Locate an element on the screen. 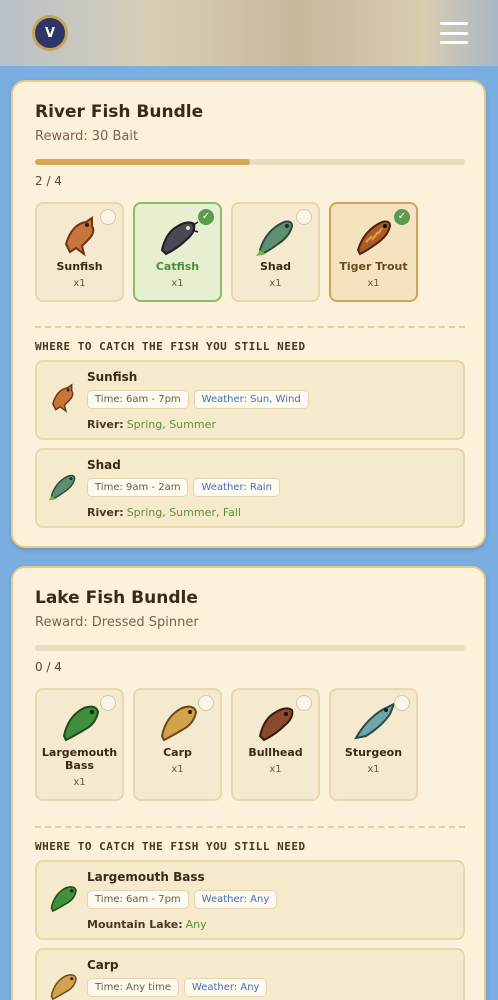 This screenshot has height=1000, width=498. fish-name: Sunfish is located at coordinates (79, 266).